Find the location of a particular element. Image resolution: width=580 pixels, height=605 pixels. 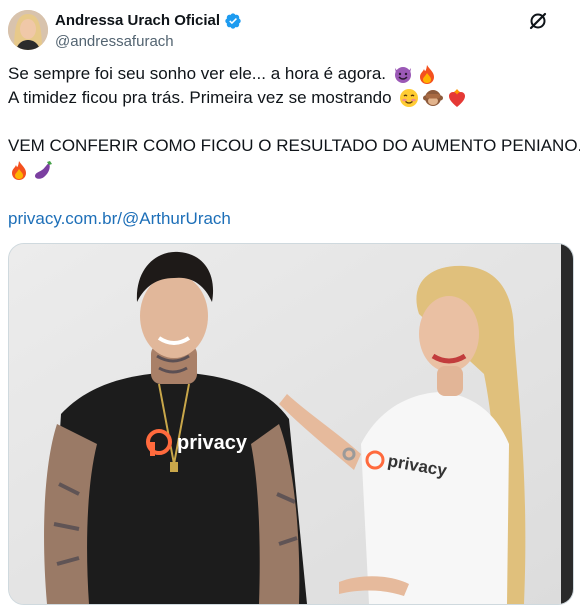

shirt-brand-left: privacy is located at coordinates (212, 443).